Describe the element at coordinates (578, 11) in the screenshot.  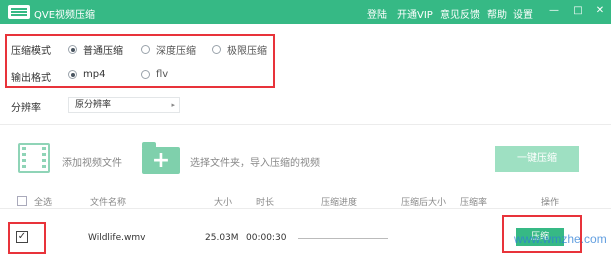
I see `maximize-icon: □` at that location.